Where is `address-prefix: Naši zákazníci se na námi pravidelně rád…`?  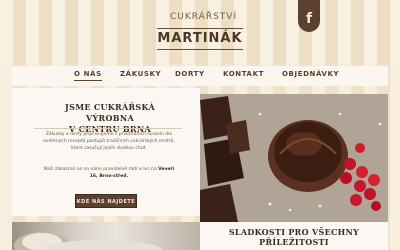
address-prefix: Naši zákazníci se na námi pravidelně rád… is located at coordinates (100, 169).